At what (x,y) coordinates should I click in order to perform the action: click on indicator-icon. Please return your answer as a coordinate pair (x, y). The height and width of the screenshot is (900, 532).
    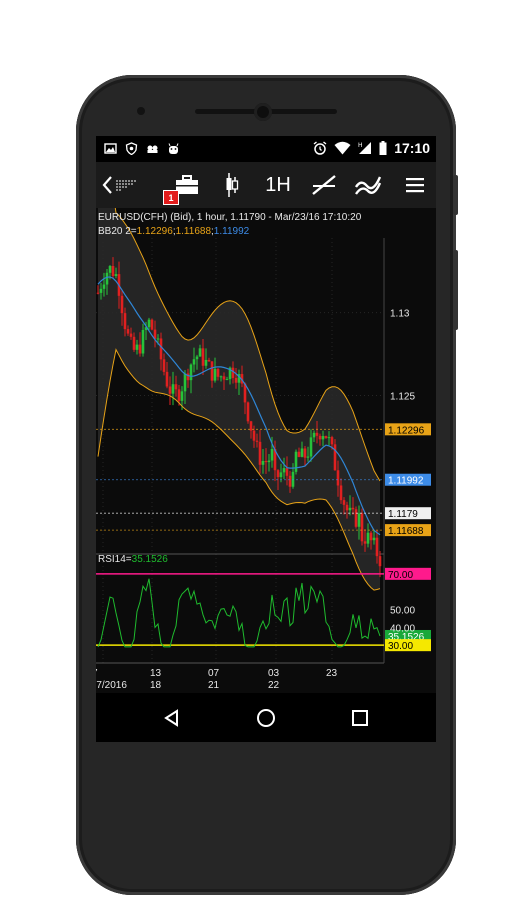
    Looking at the image, I should click on (368, 185).